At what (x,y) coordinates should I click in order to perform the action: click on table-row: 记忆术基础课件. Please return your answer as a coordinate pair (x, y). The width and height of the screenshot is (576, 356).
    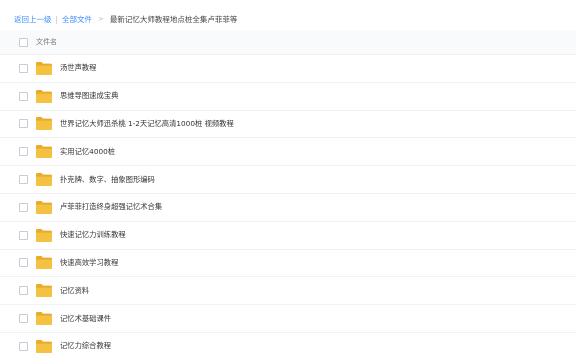
    Looking at the image, I should click on (288, 319).